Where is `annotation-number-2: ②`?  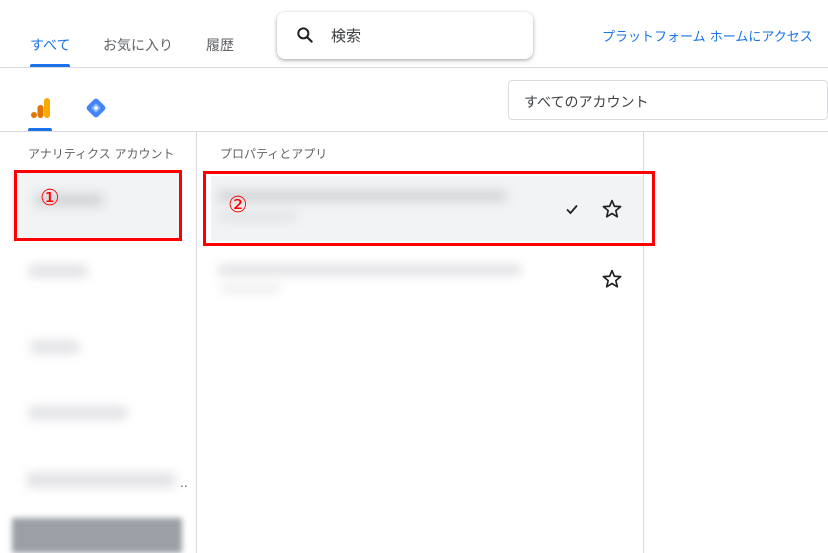
annotation-number-2: ② is located at coordinates (238, 205).